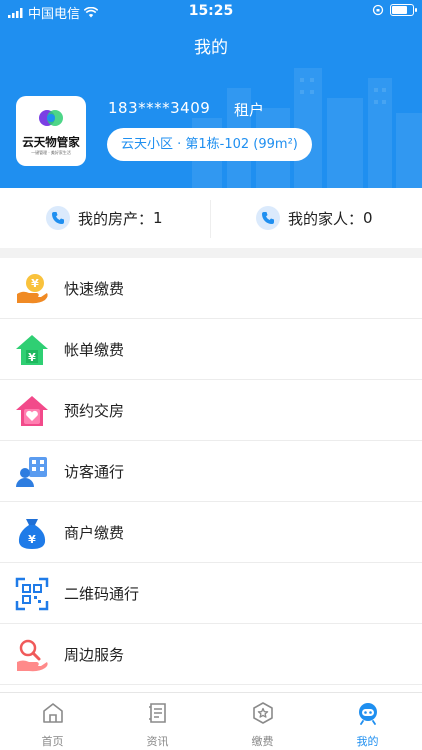 This screenshot has height=750, width=422. What do you see at coordinates (159, 108) in the screenshot?
I see `user-phone: 183****3409` at bounding box center [159, 108].